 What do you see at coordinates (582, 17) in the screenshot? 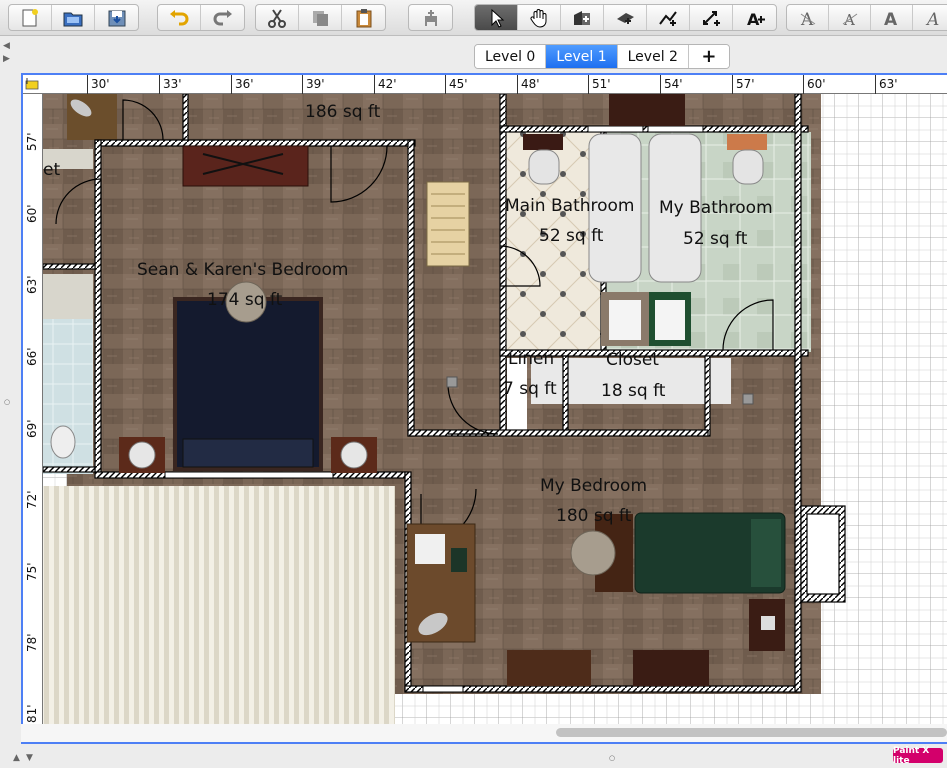
I see `create-walls-button` at bounding box center [582, 17].